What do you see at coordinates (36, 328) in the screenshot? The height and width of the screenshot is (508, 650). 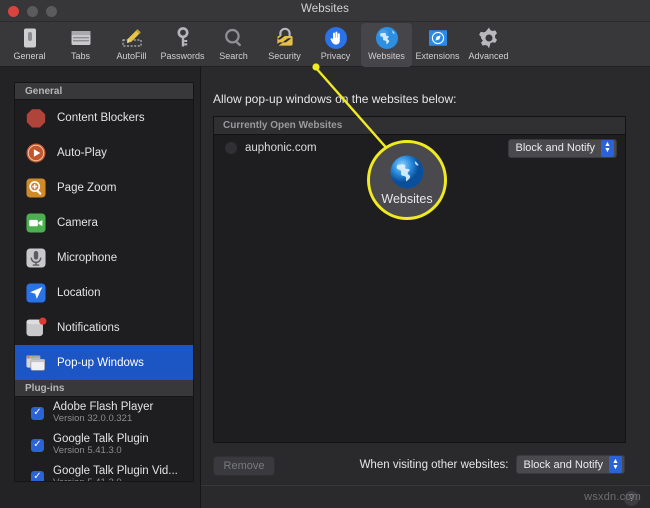 I see `notifications-icon` at bounding box center [36, 328].